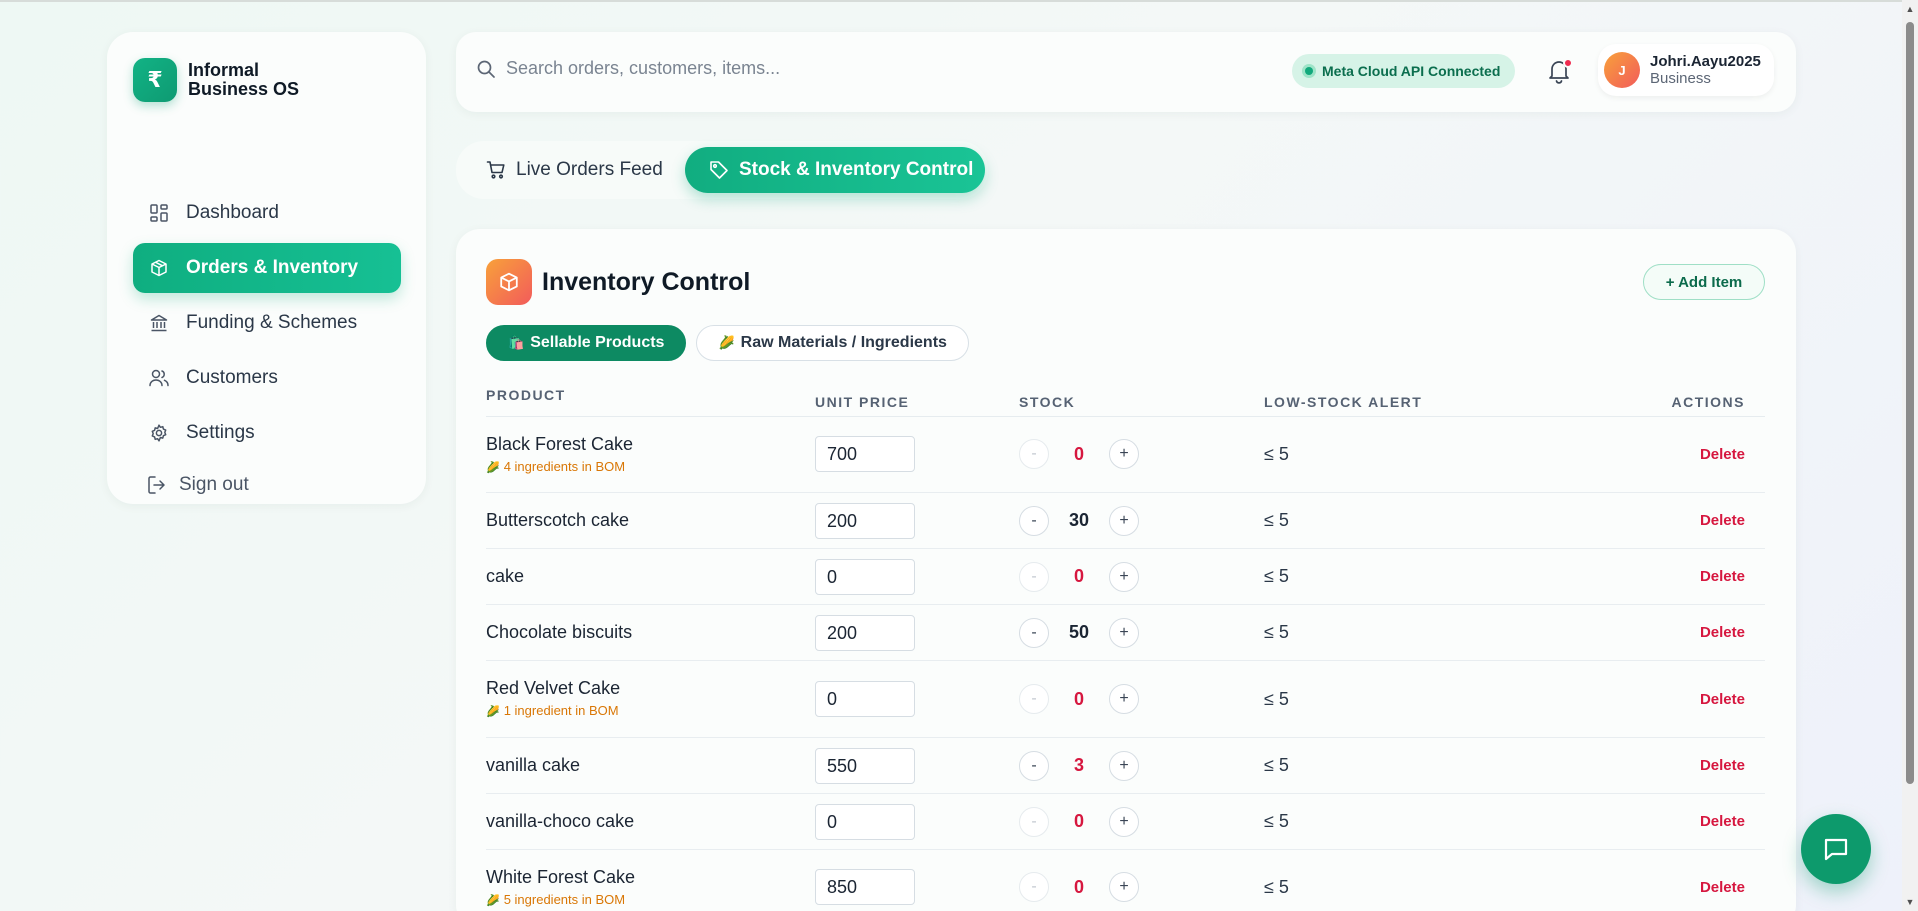 This screenshot has height=911, width=1918. Describe the element at coordinates (806, 68) in the screenshot. I see `search-input` at that location.